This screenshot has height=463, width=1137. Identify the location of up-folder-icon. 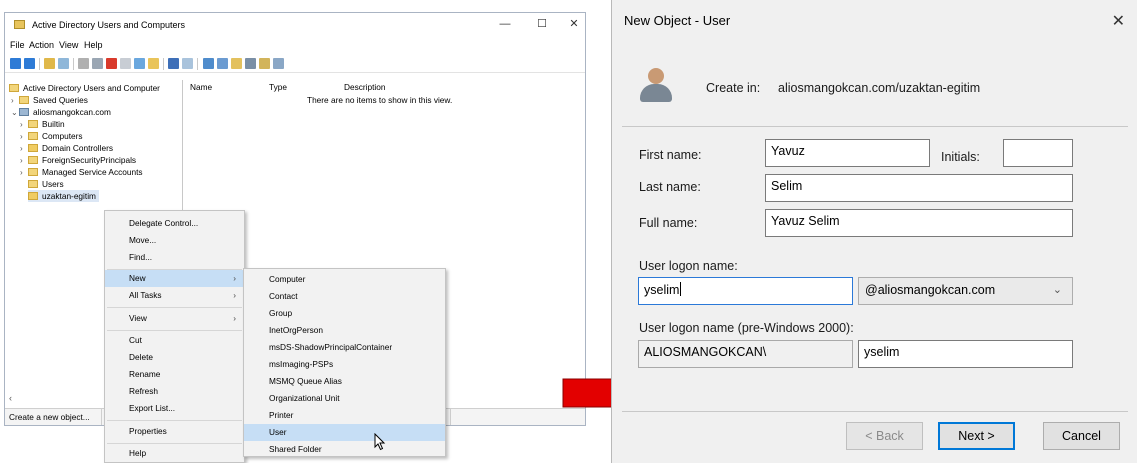
(49, 63).